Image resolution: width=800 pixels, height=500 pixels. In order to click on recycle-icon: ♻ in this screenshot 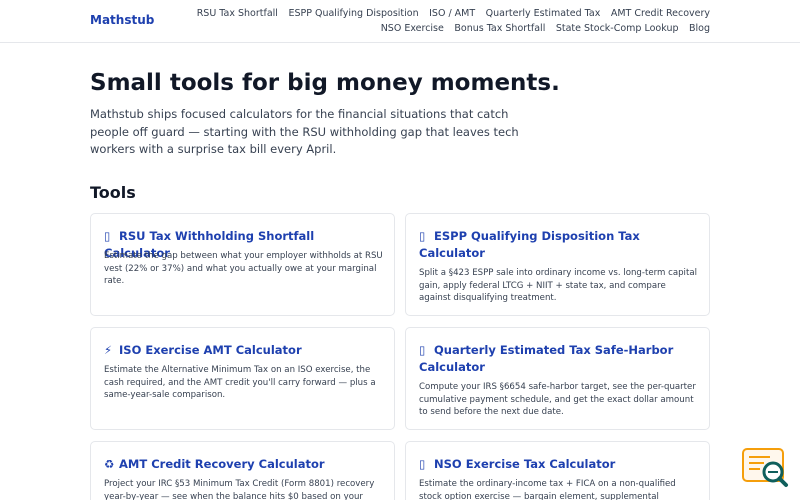, I will do `click(109, 464)`.